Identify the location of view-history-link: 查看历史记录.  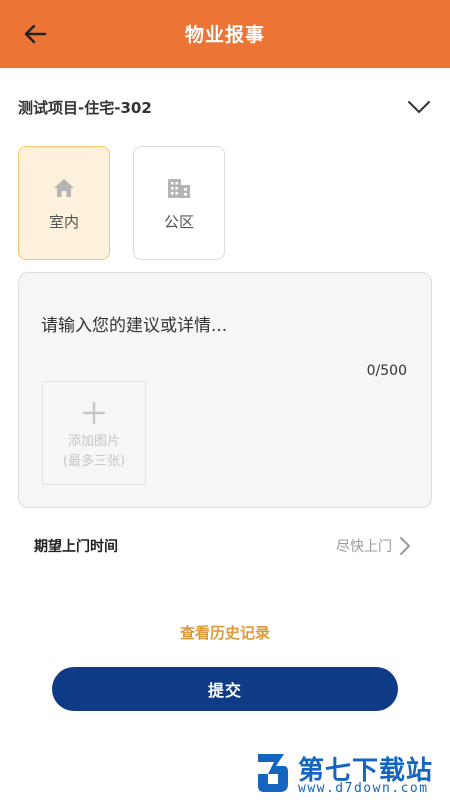
(225, 632).